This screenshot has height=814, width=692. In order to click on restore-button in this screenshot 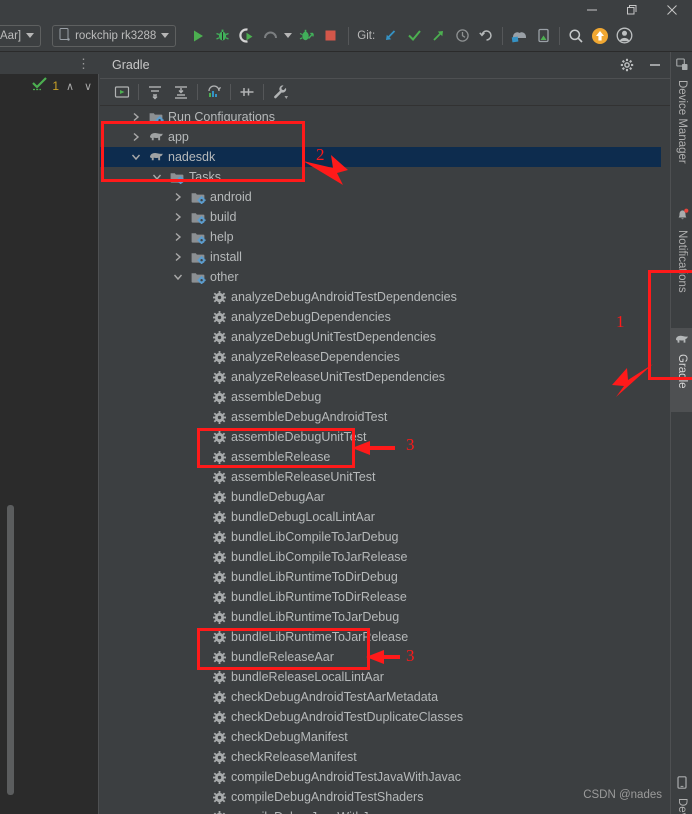, I will do `click(632, 10)`.